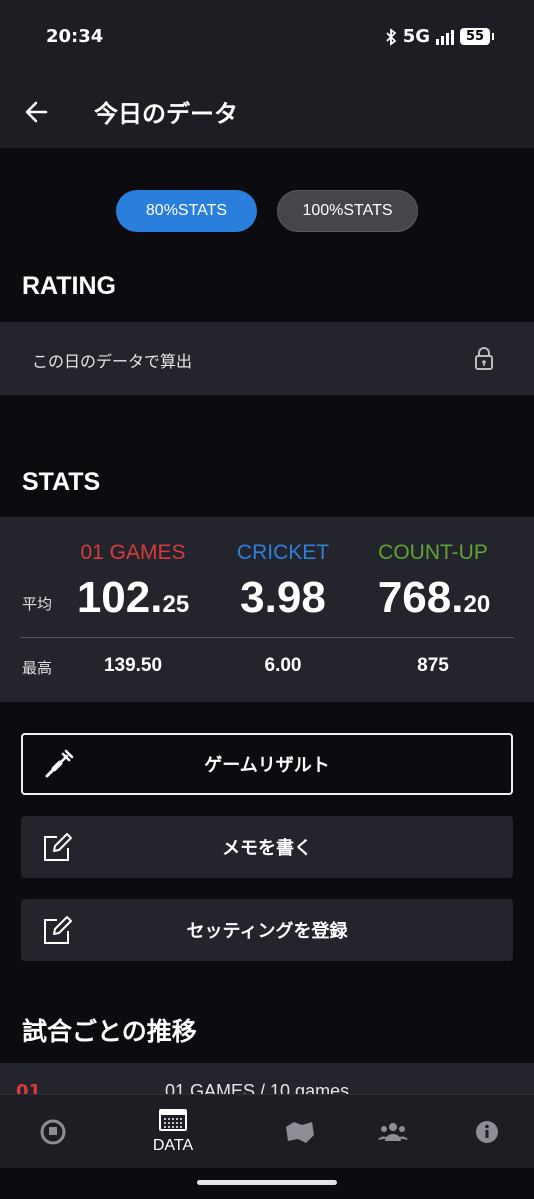 The height and width of the screenshot is (1199, 534). Describe the element at coordinates (173, 1132) in the screenshot. I see `tab-data: DATA` at that location.